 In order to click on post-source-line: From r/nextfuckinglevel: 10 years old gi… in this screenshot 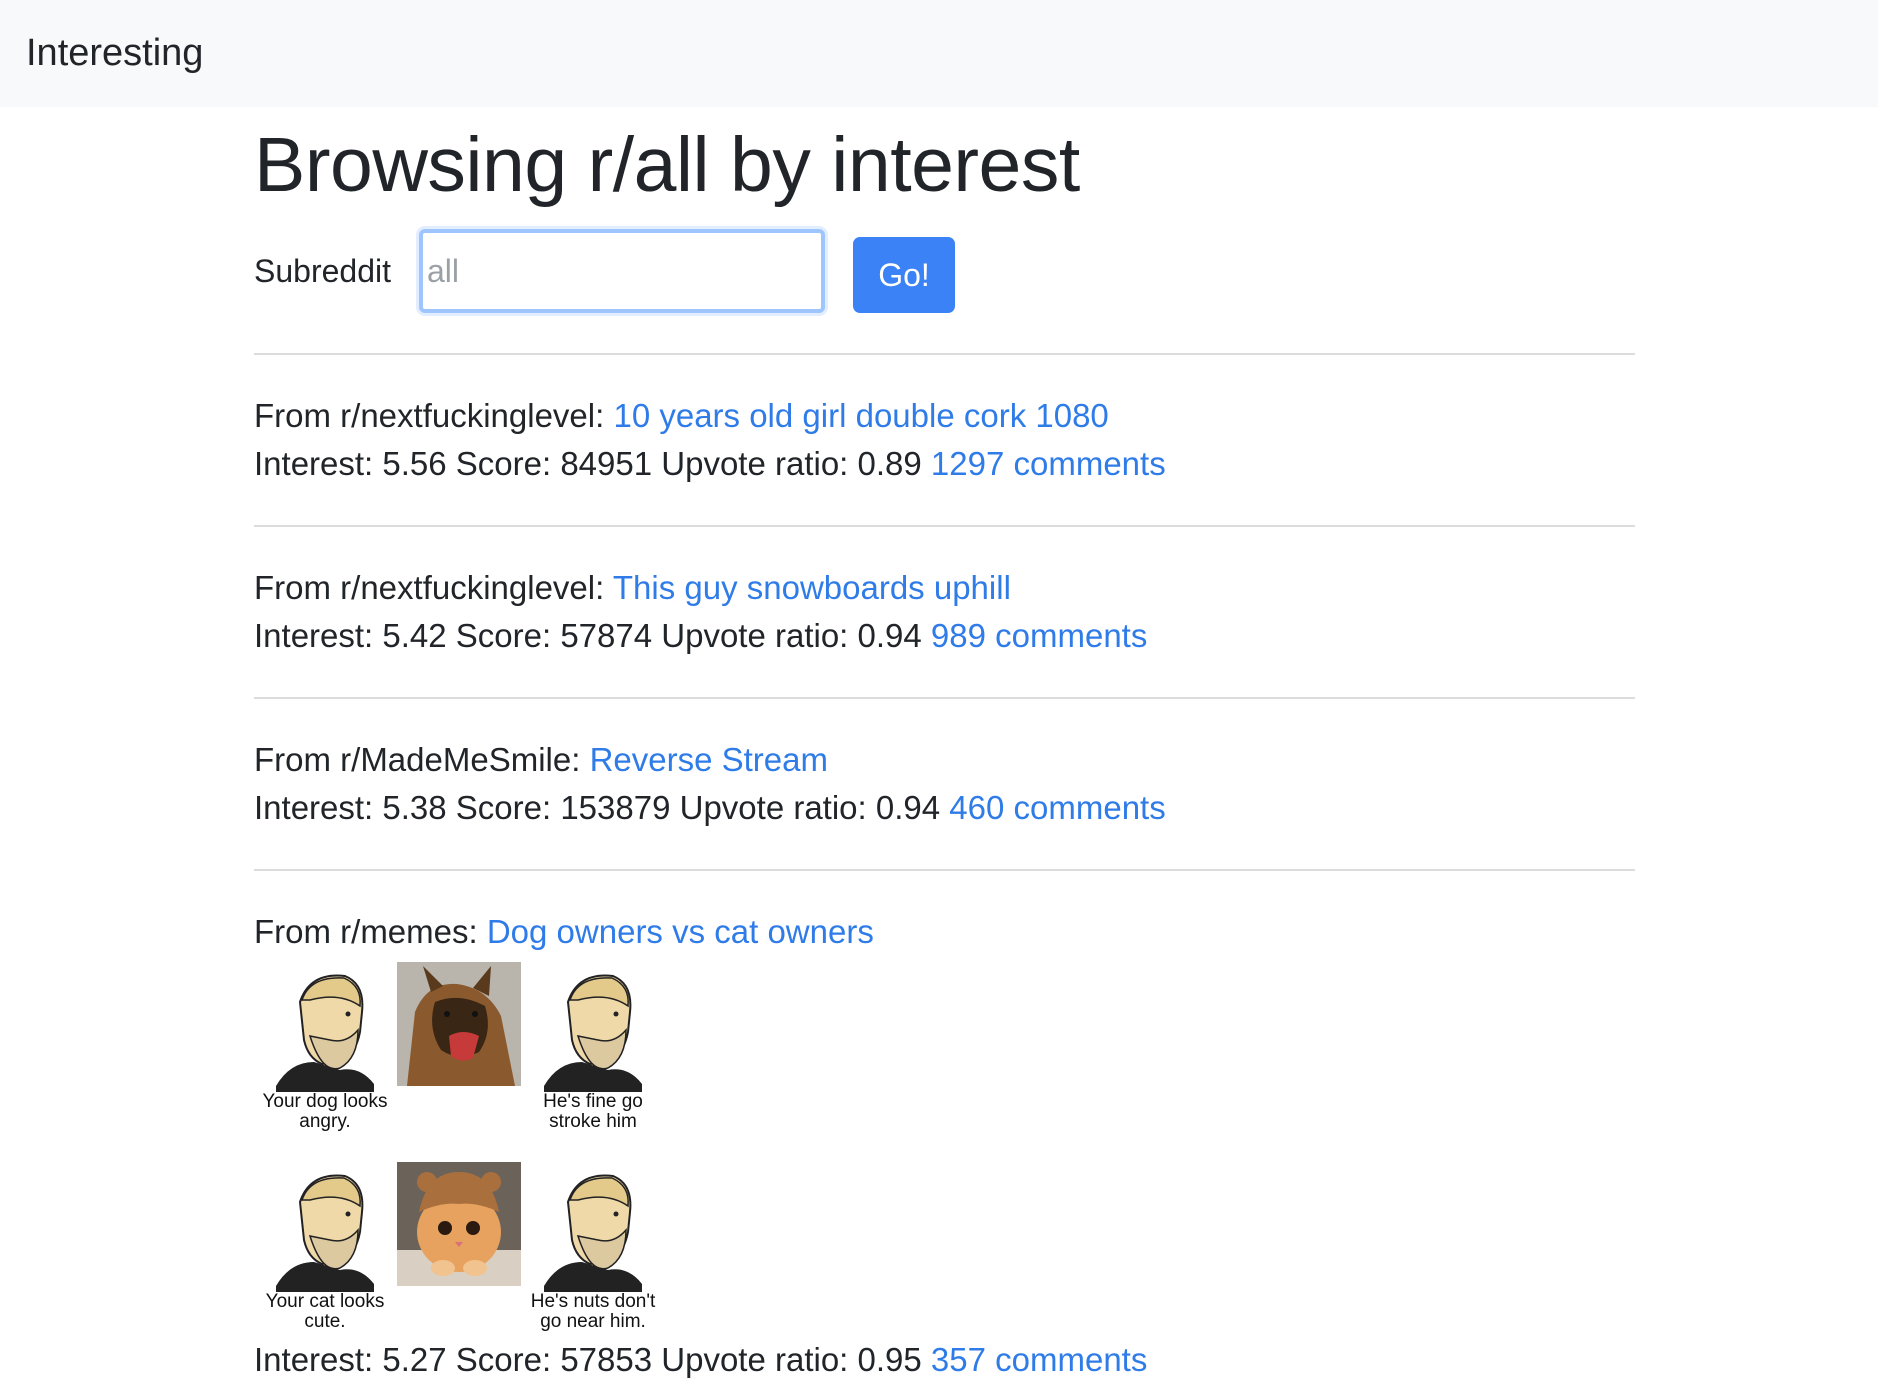, I will do `click(944, 416)`.